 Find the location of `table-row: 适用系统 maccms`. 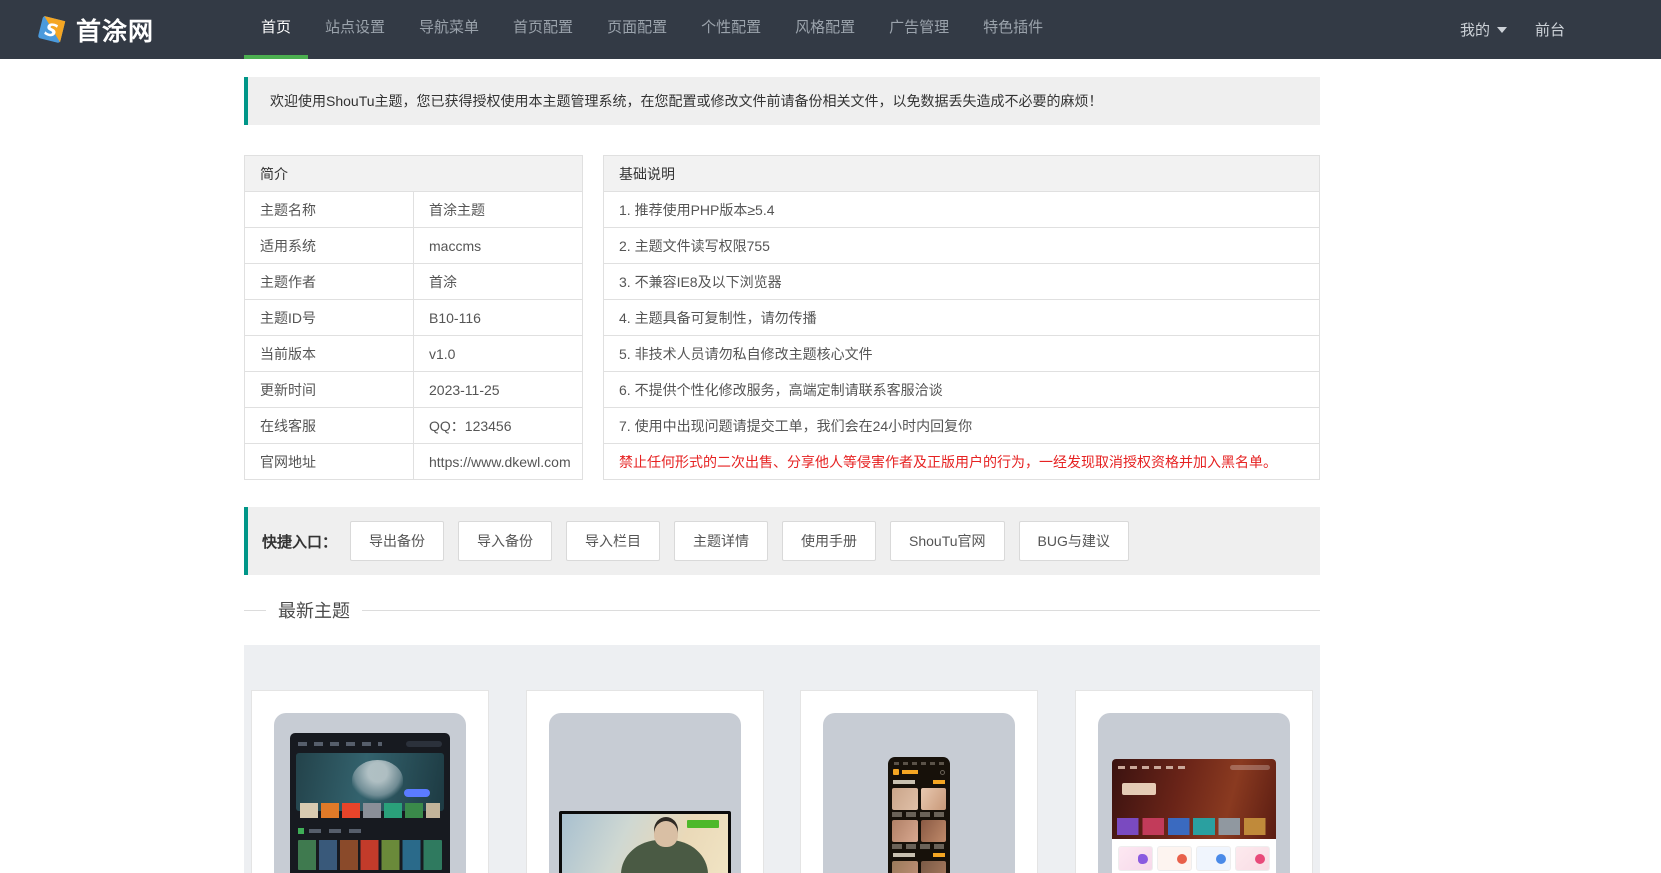

table-row: 适用系统 maccms is located at coordinates (413, 245).